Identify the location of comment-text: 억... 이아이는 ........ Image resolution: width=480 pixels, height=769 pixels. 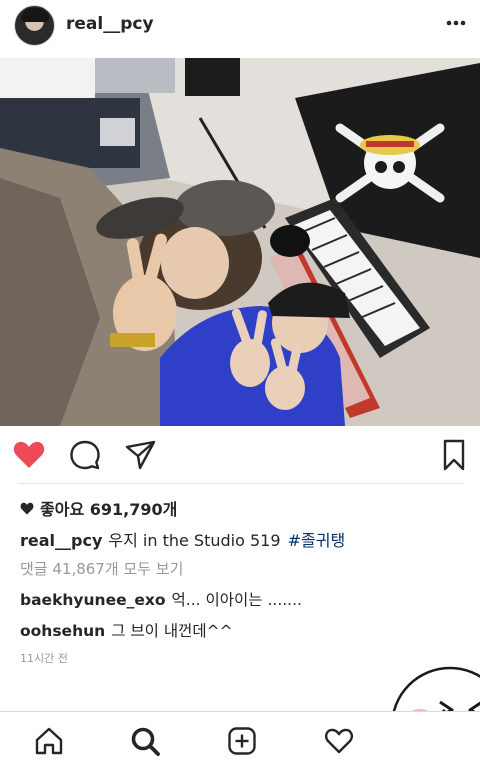
(236, 600).